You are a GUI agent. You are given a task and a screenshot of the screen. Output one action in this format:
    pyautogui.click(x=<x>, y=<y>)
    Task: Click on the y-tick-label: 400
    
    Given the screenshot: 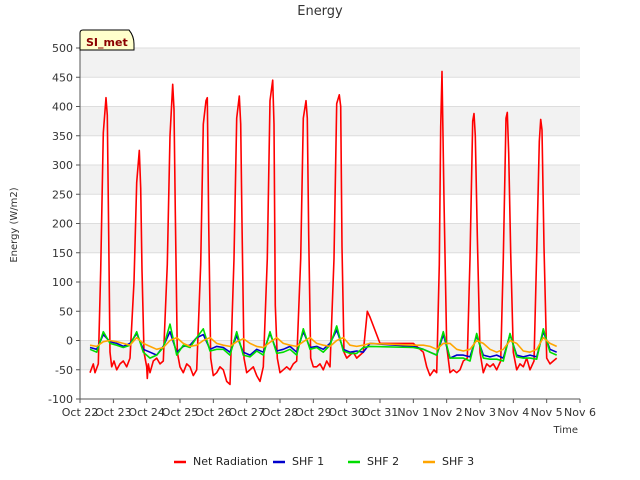 What is the action you would take?
    pyautogui.click(x=62, y=107)
    